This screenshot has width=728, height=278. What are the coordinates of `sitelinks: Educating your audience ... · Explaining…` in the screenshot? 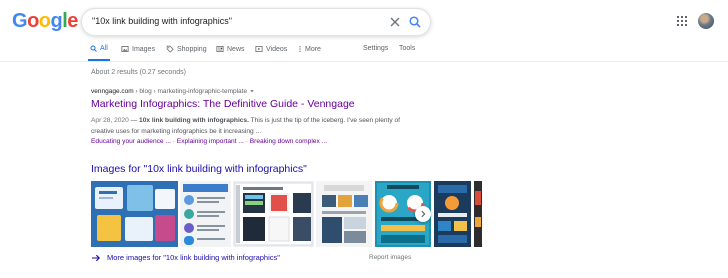 It's located at (209, 141).